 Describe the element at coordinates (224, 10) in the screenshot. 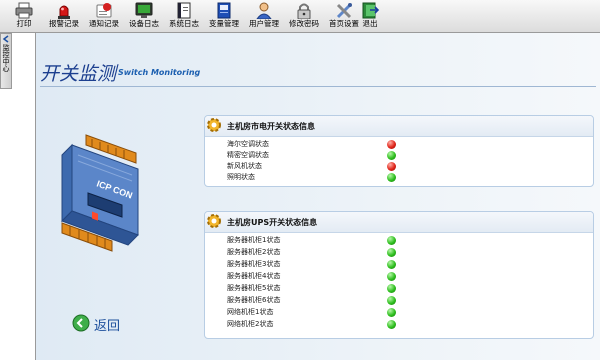

I see `variable-book-icon` at that location.